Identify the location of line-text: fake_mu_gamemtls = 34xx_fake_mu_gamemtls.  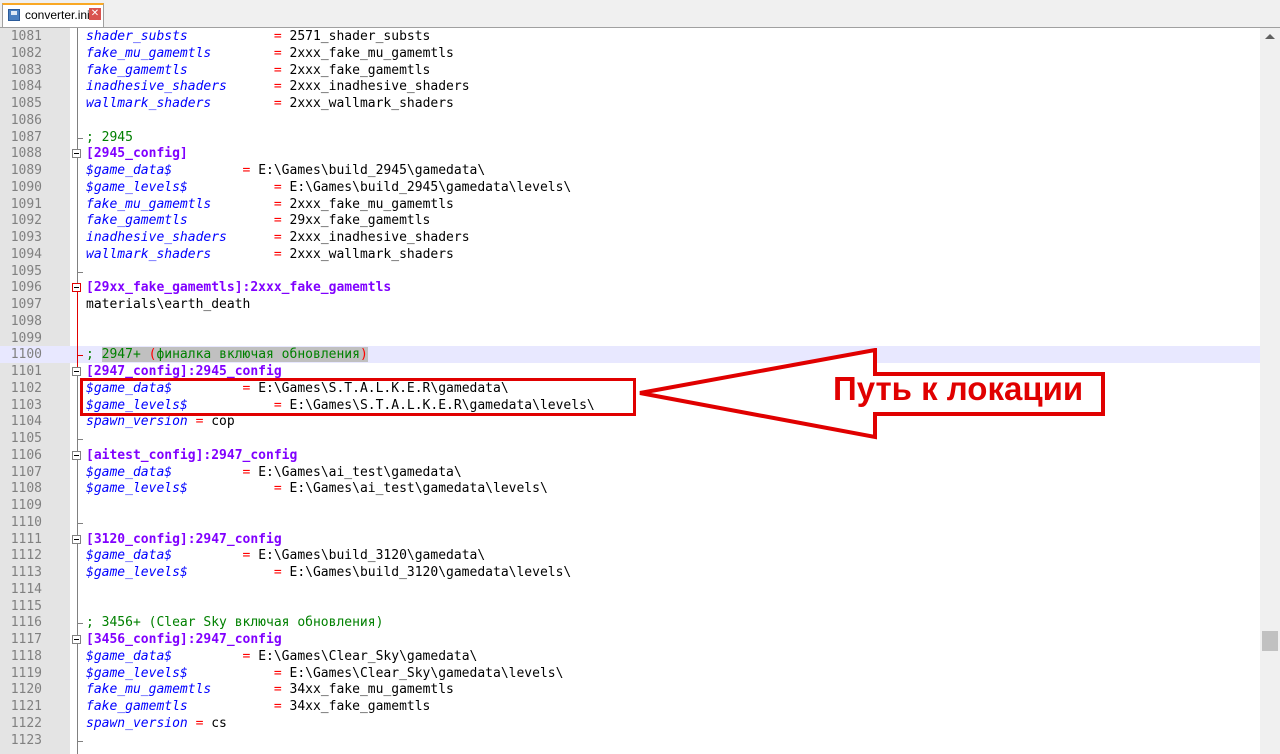
(270, 689).